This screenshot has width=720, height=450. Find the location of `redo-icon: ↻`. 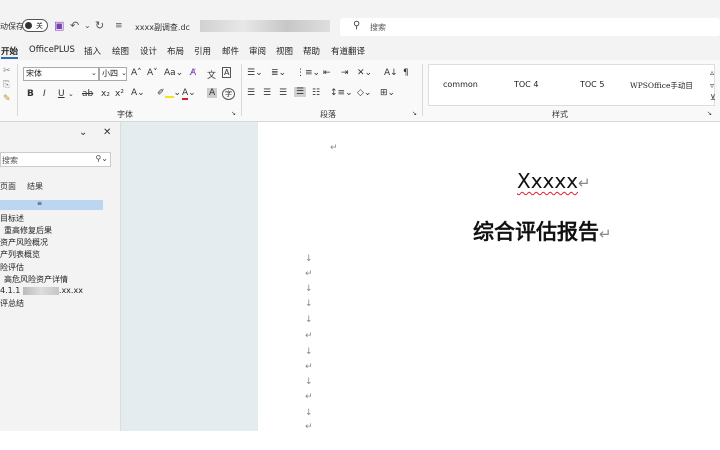

redo-icon: ↻ is located at coordinates (99, 25).